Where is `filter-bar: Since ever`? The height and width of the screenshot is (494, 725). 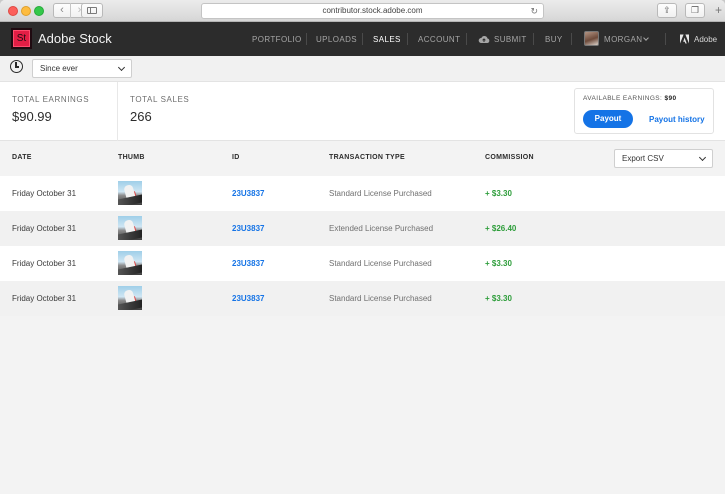 filter-bar: Since ever is located at coordinates (362, 68).